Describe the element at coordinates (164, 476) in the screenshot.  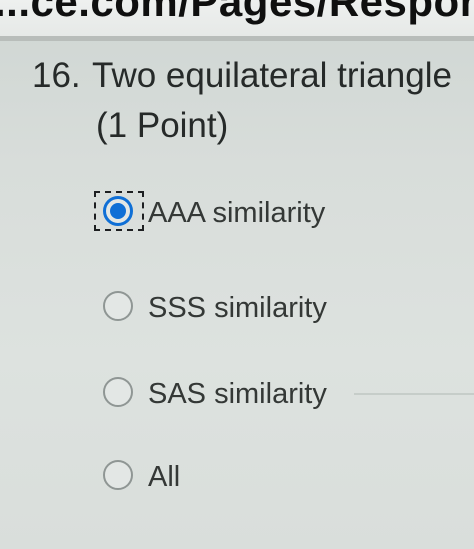
I see `option-label: All` at that location.